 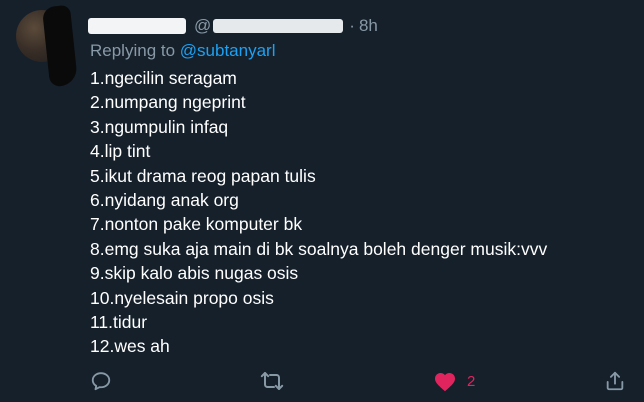 I want to click on retweet-icon, so click(x=272, y=381).